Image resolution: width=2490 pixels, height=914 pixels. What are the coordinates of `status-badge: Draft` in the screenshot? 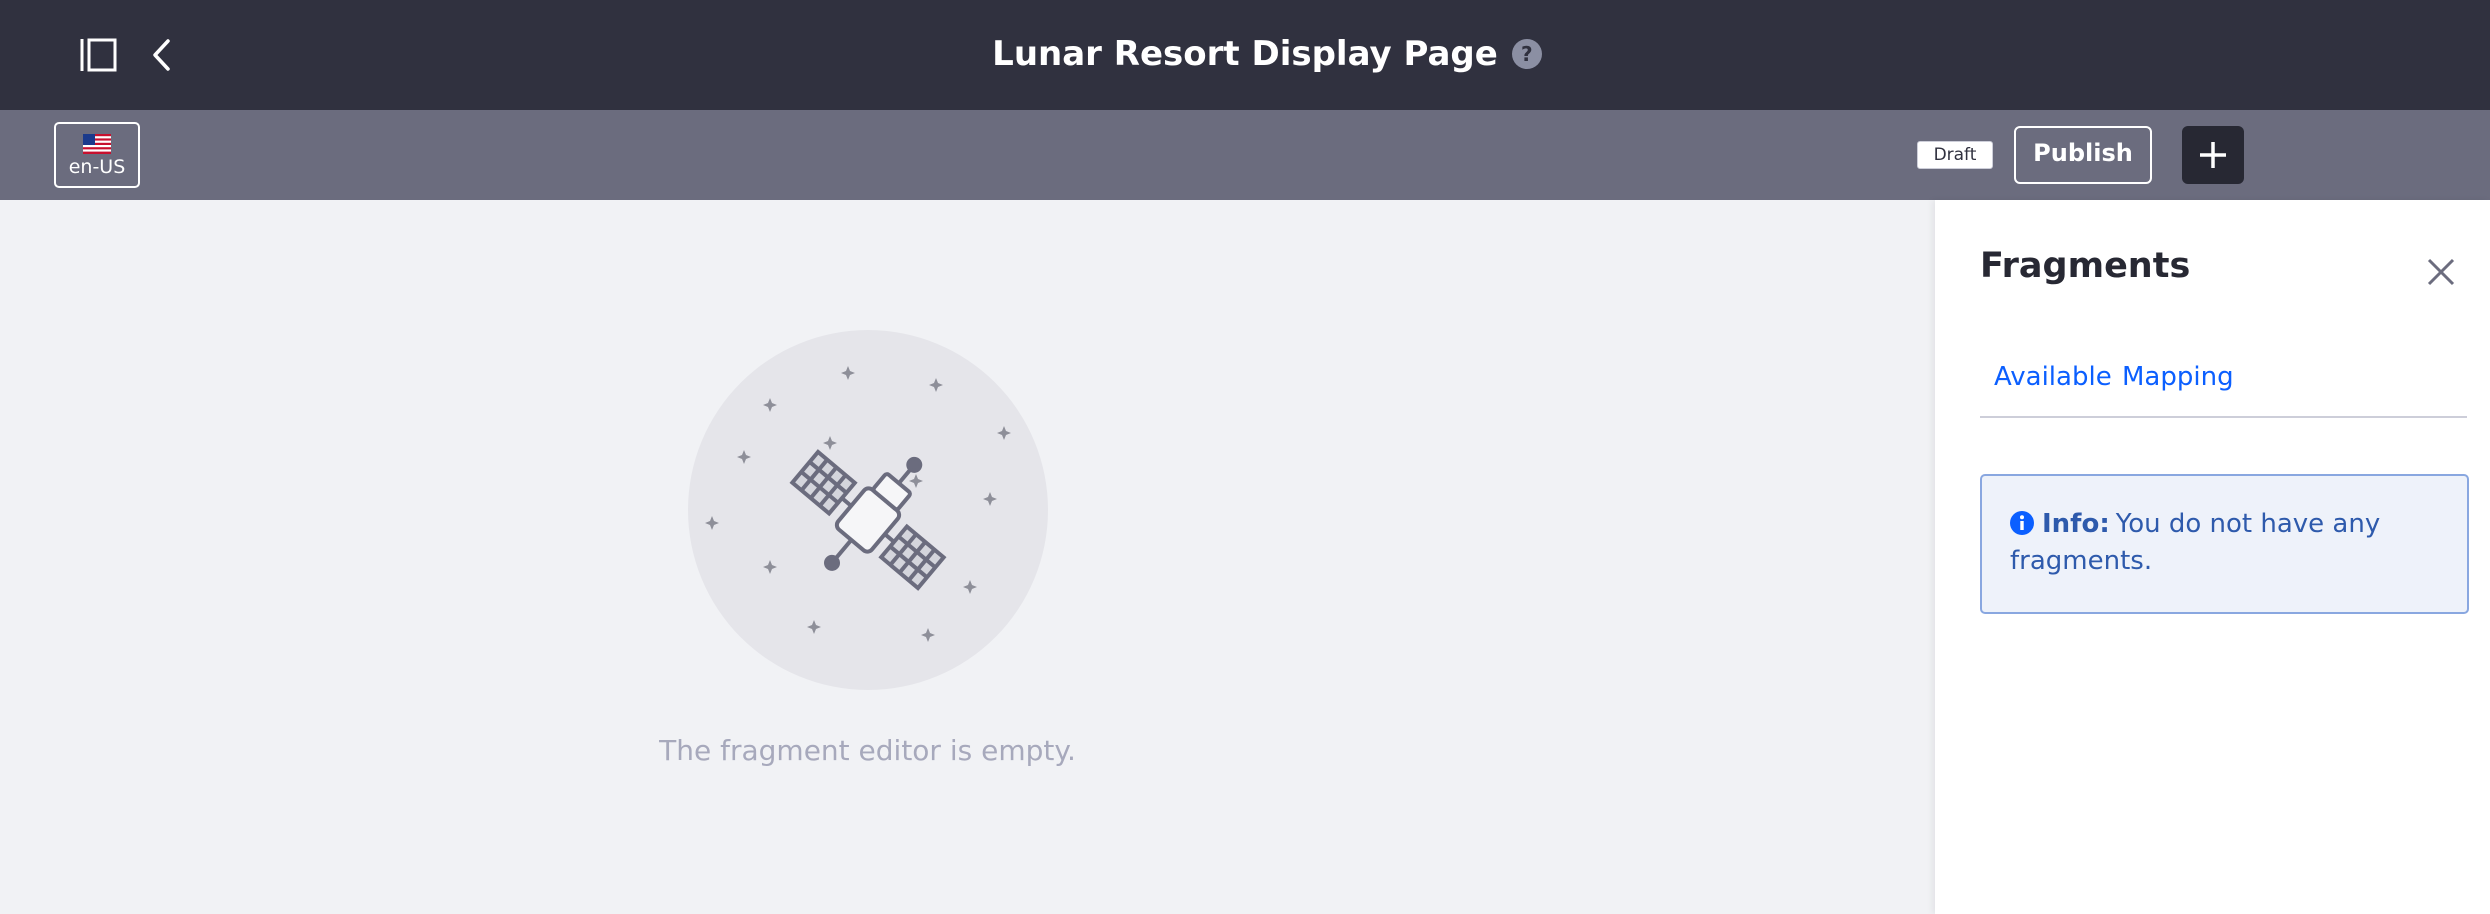 It's located at (1955, 155).